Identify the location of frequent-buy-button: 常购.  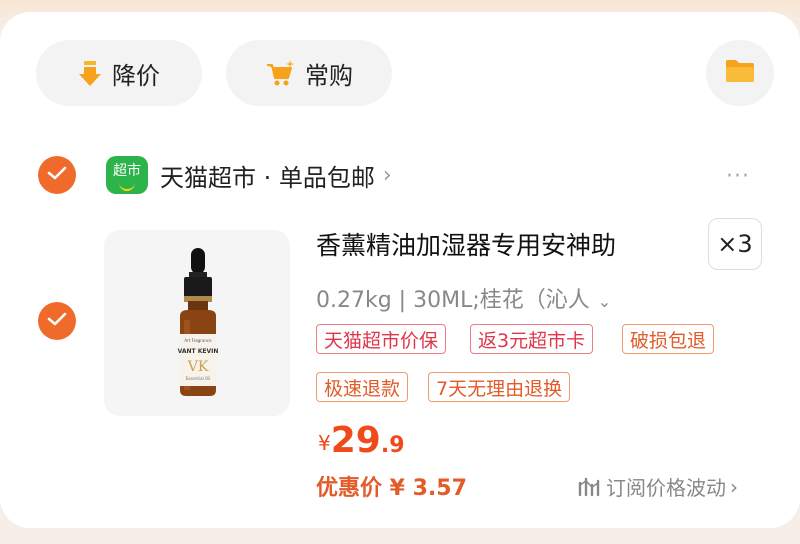
(309, 73).